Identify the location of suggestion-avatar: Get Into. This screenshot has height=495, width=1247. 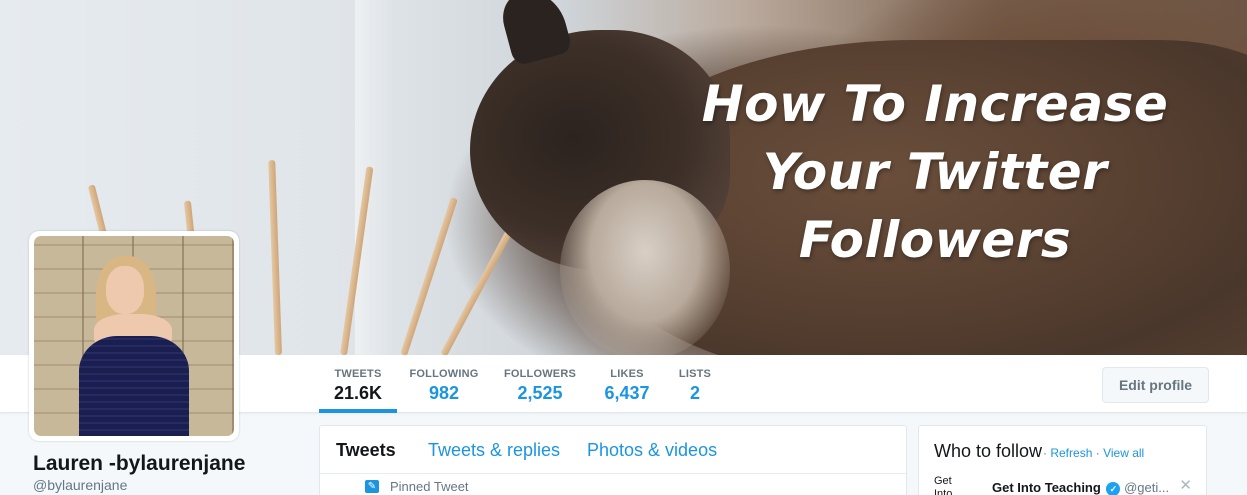
(952, 485).